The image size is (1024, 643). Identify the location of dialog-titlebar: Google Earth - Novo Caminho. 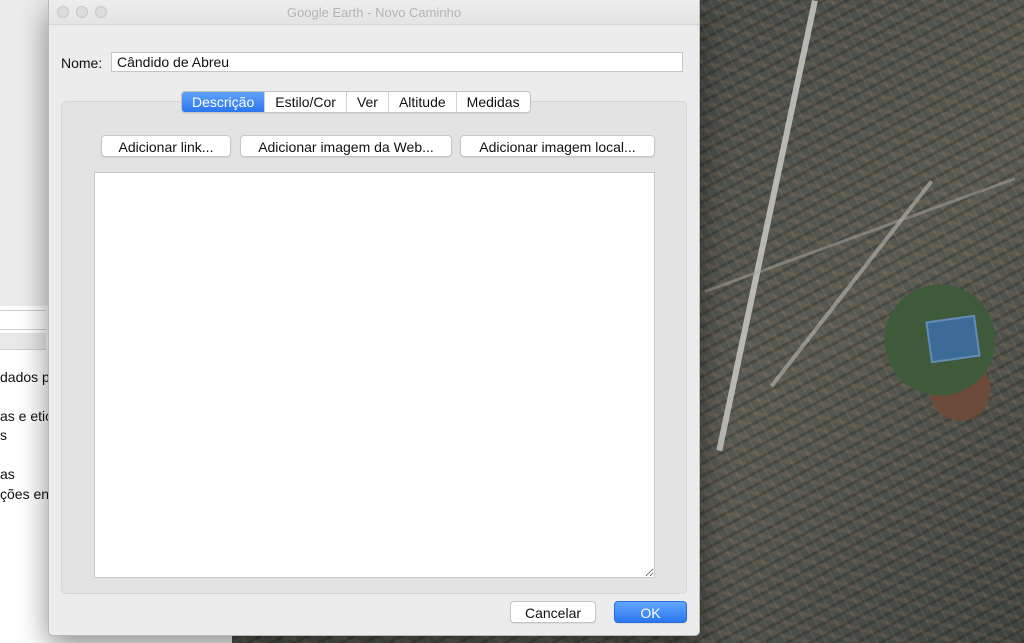
(374, 12).